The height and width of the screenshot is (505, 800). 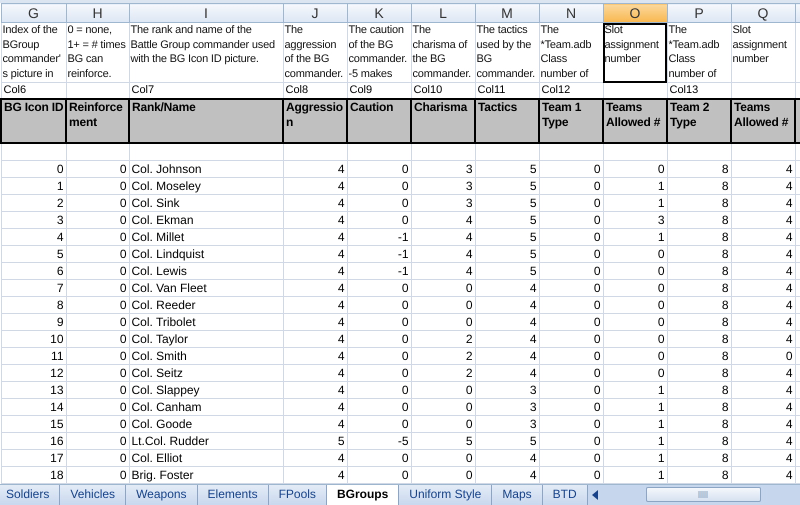 What do you see at coordinates (699, 13) in the screenshot?
I see `column-letter: P` at bounding box center [699, 13].